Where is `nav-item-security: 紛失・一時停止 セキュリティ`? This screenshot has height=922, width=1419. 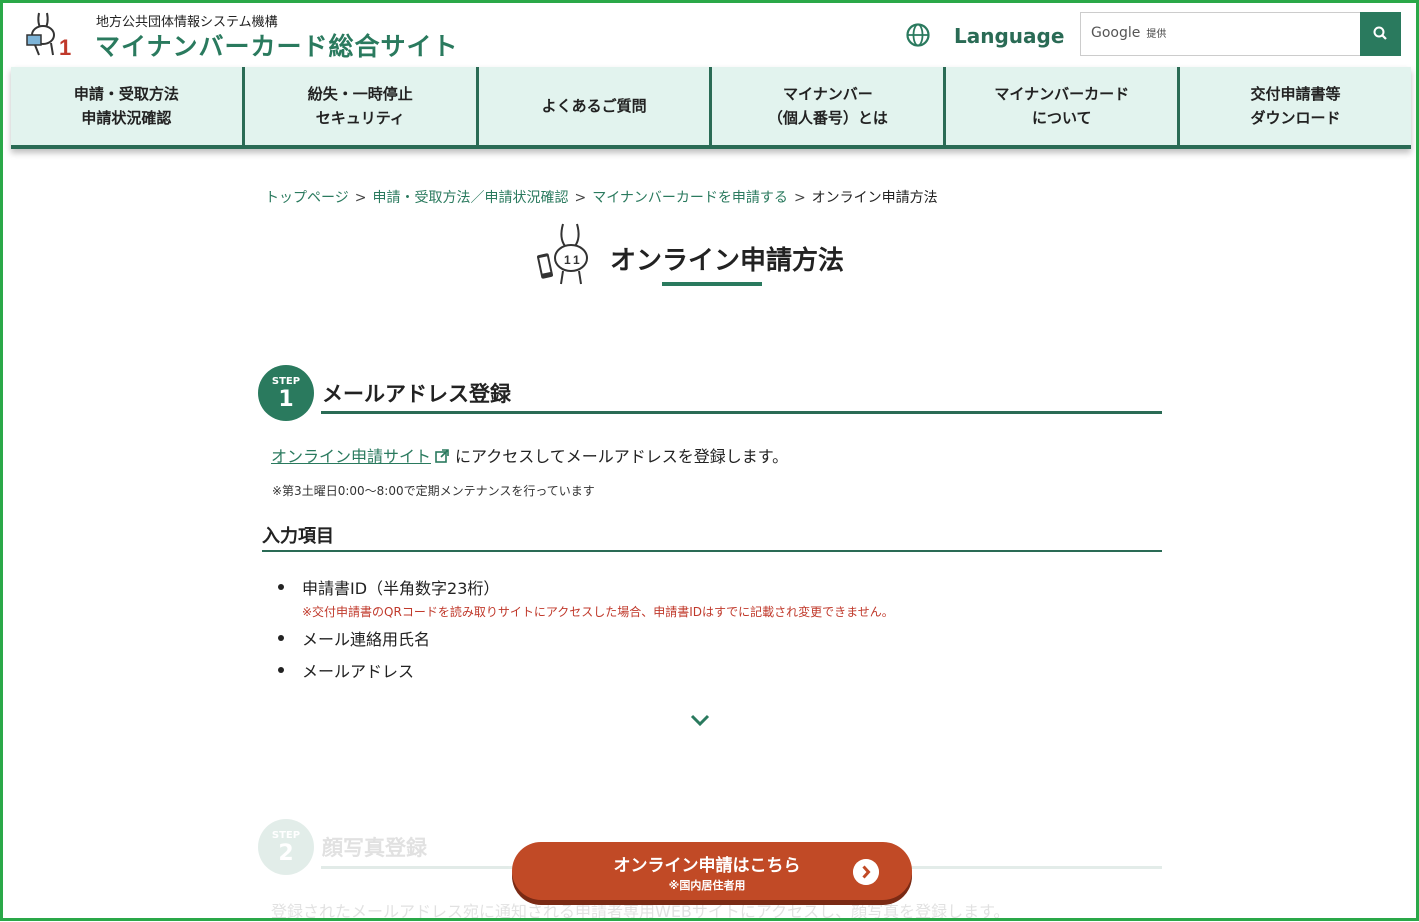 nav-item-security: 紛失・一時停止 セキュリティ is located at coordinates (360, 106).